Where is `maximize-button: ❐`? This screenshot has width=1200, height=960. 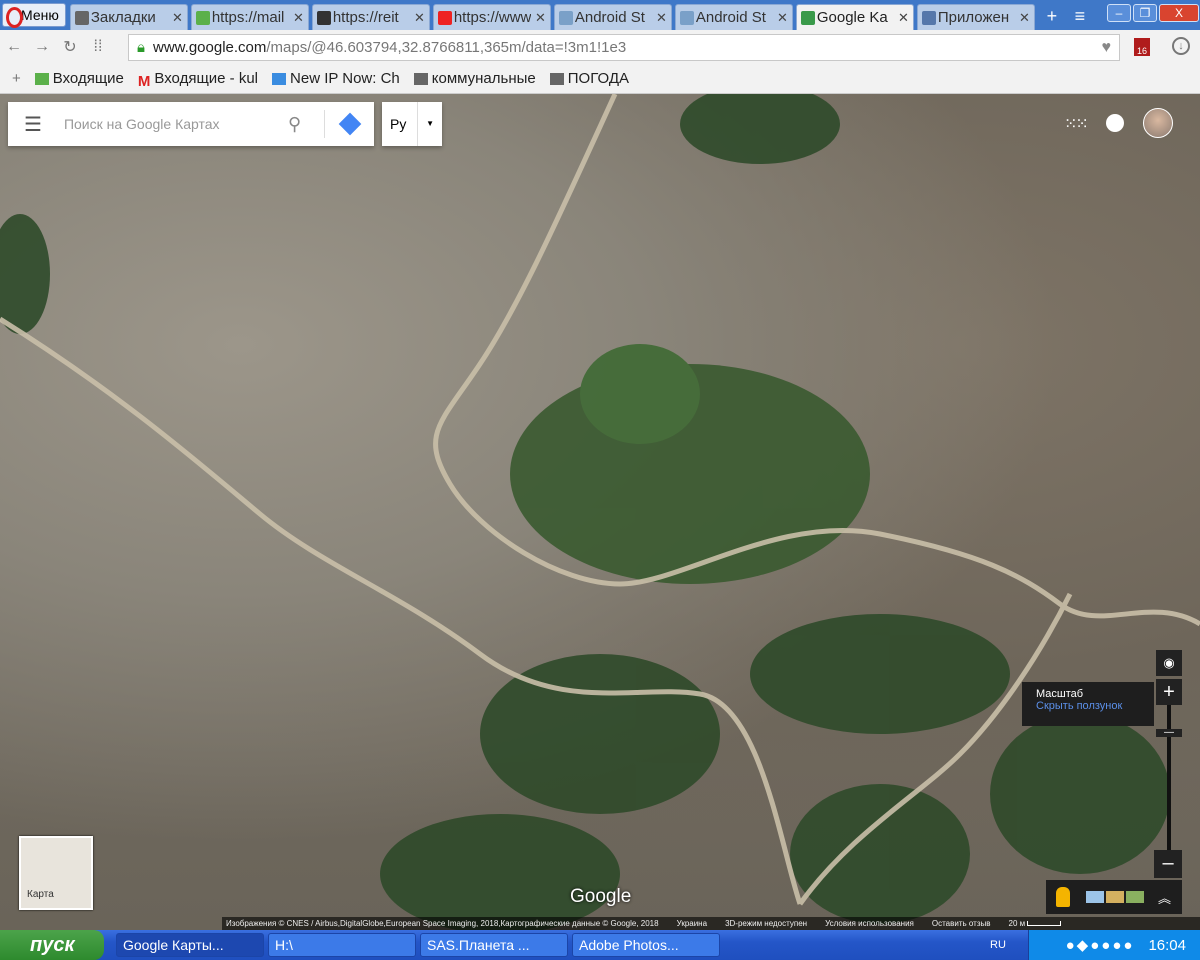
maximize-button: ❐ is located at coordinates (1145, 13).